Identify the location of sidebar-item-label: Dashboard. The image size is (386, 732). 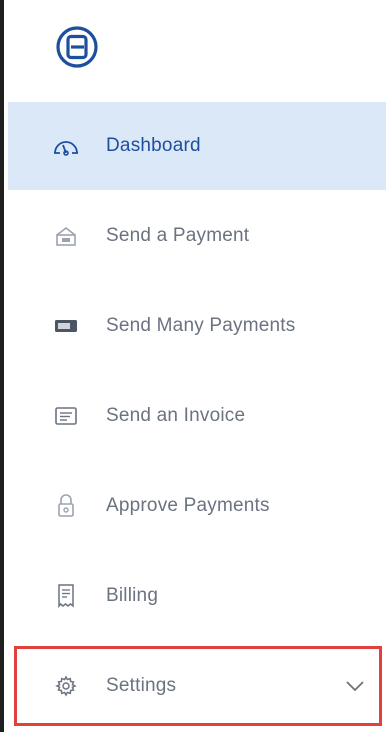
(153, 145).